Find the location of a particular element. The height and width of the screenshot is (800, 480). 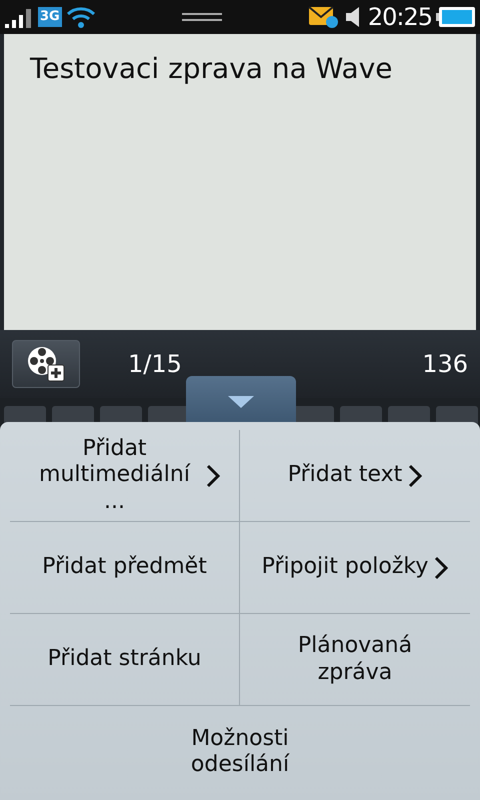

menu-item: Přidat text is located at coordinates (355, 476).